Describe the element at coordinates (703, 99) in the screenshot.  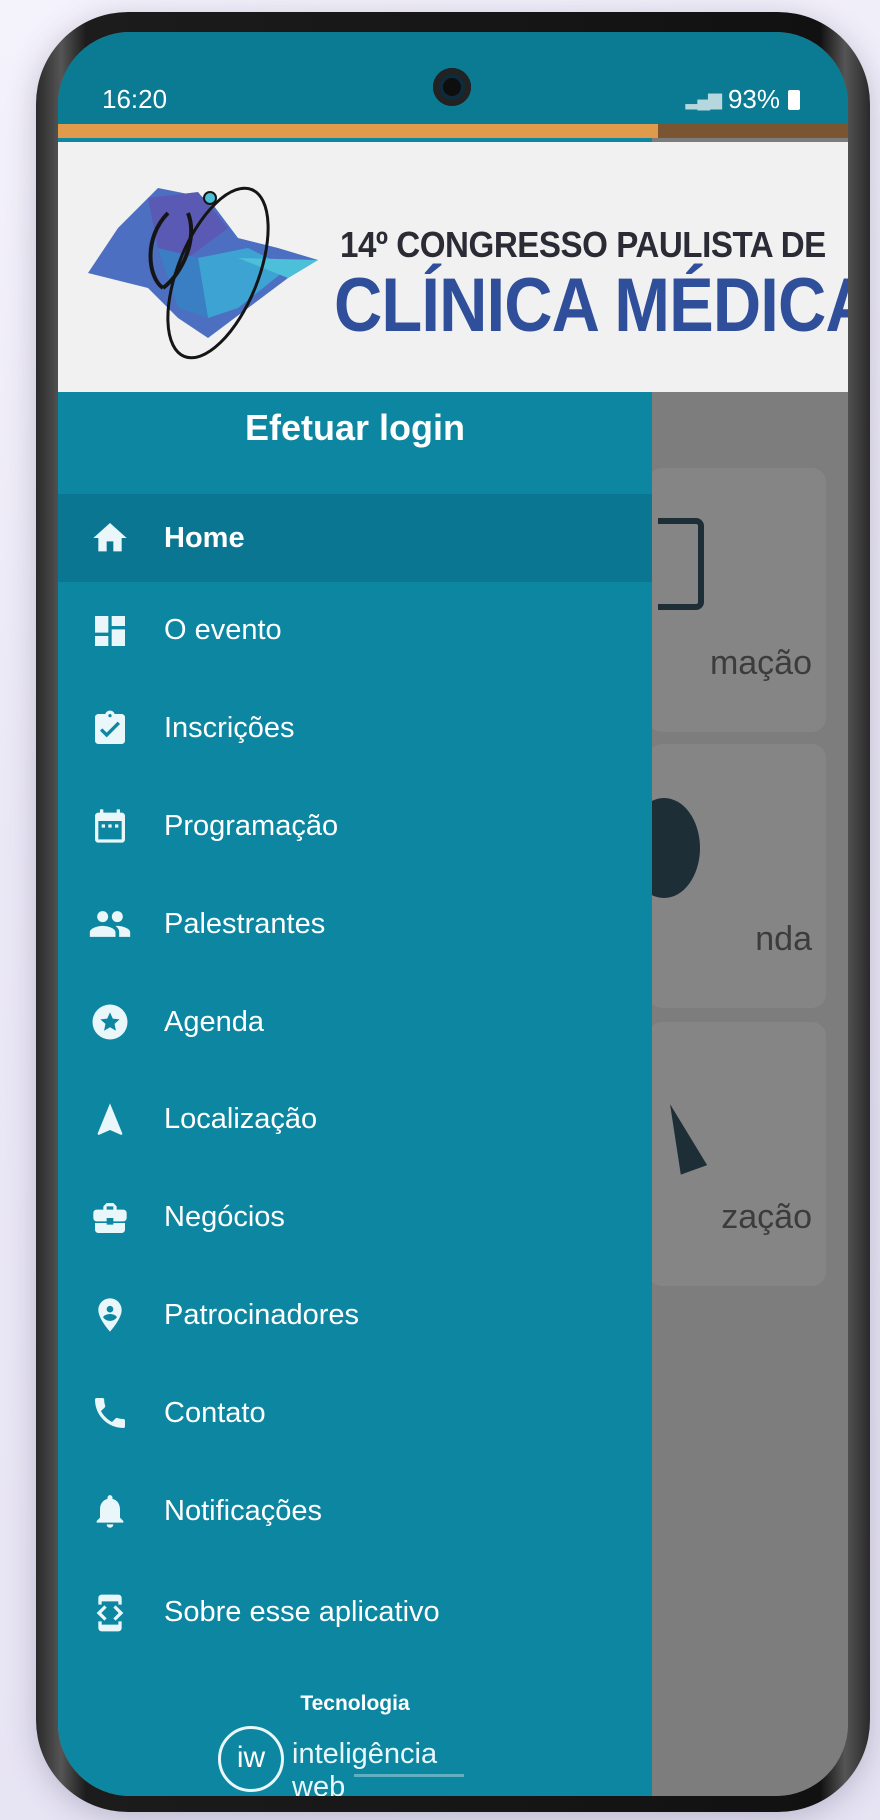
I see `signal-icon: ▂▄▆` at that location.